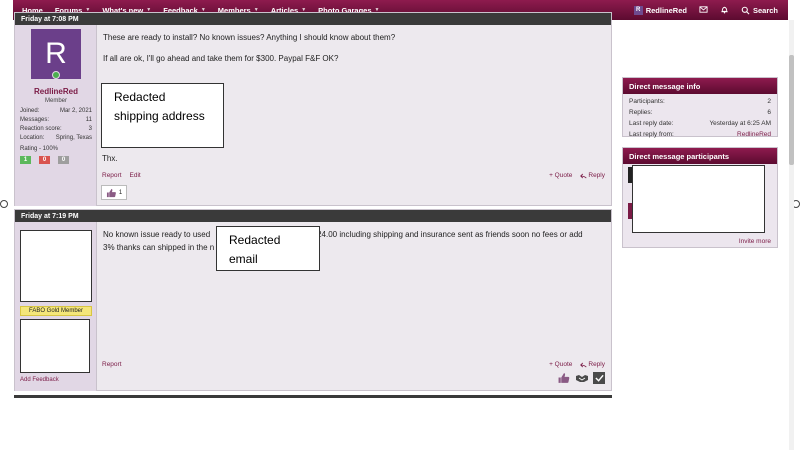  Describe the element at coordinates (791, 235) in the screenshot. I see `page-scrollbar` at that location.